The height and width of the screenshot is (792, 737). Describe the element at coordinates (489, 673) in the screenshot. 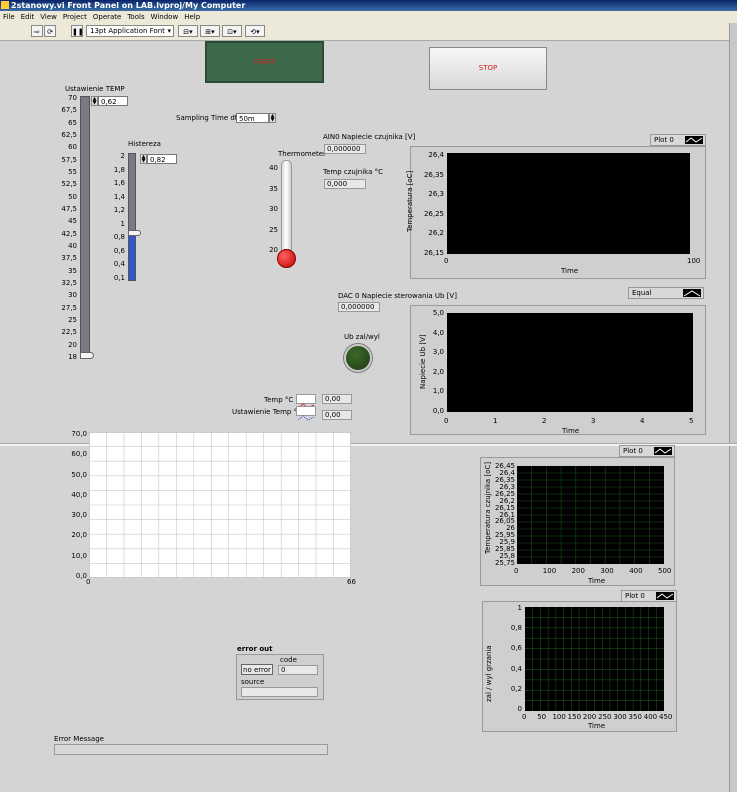

I see `chart-heat-ylabel: zal / wyl grzania` at that location.